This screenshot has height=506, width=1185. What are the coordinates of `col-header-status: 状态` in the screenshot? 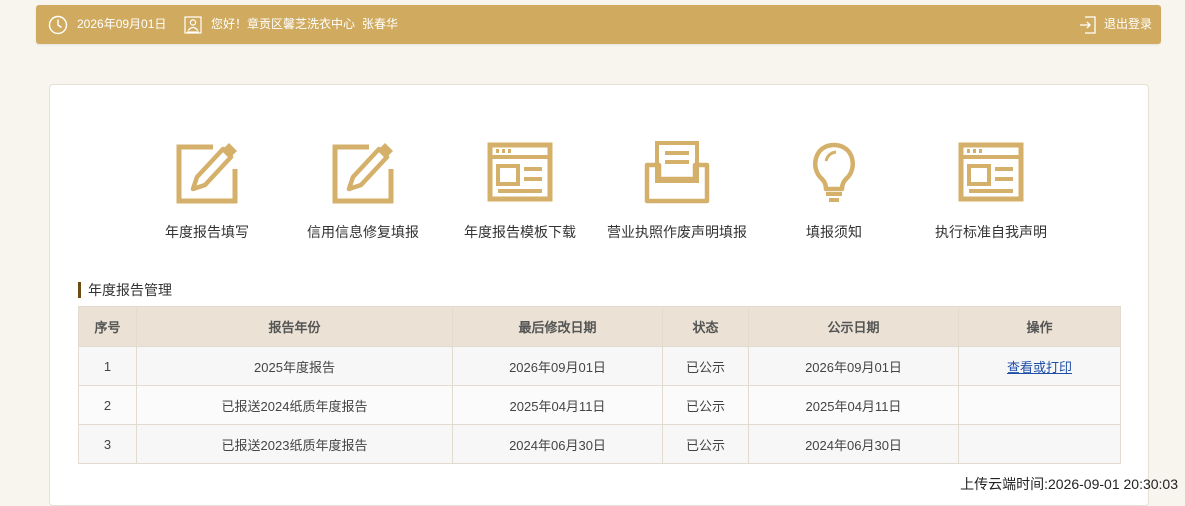 It's located at (705, 326).